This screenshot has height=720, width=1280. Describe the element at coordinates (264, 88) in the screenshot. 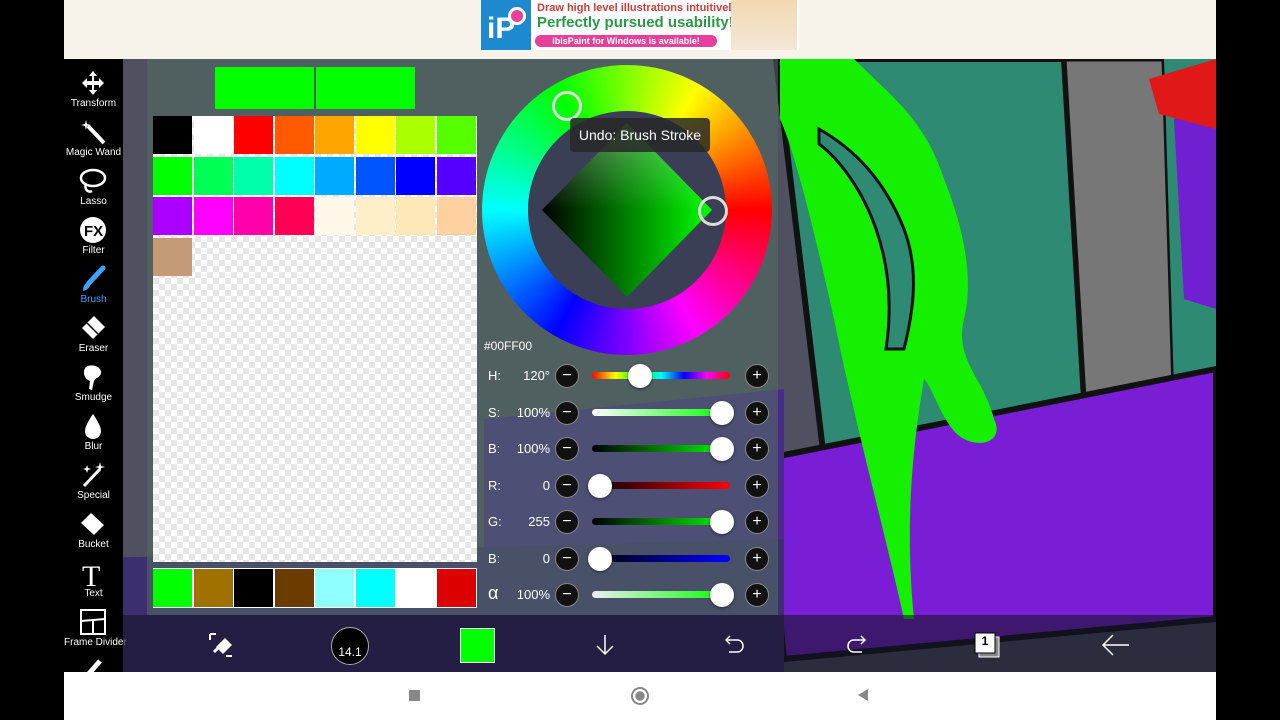

I see `previous-color-swatch` at that location.